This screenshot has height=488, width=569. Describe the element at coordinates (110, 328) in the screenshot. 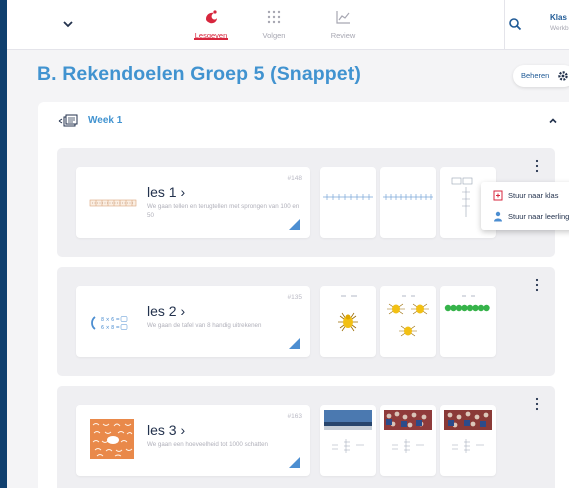

I see `svg-text: 6 × 8 =` at that location.